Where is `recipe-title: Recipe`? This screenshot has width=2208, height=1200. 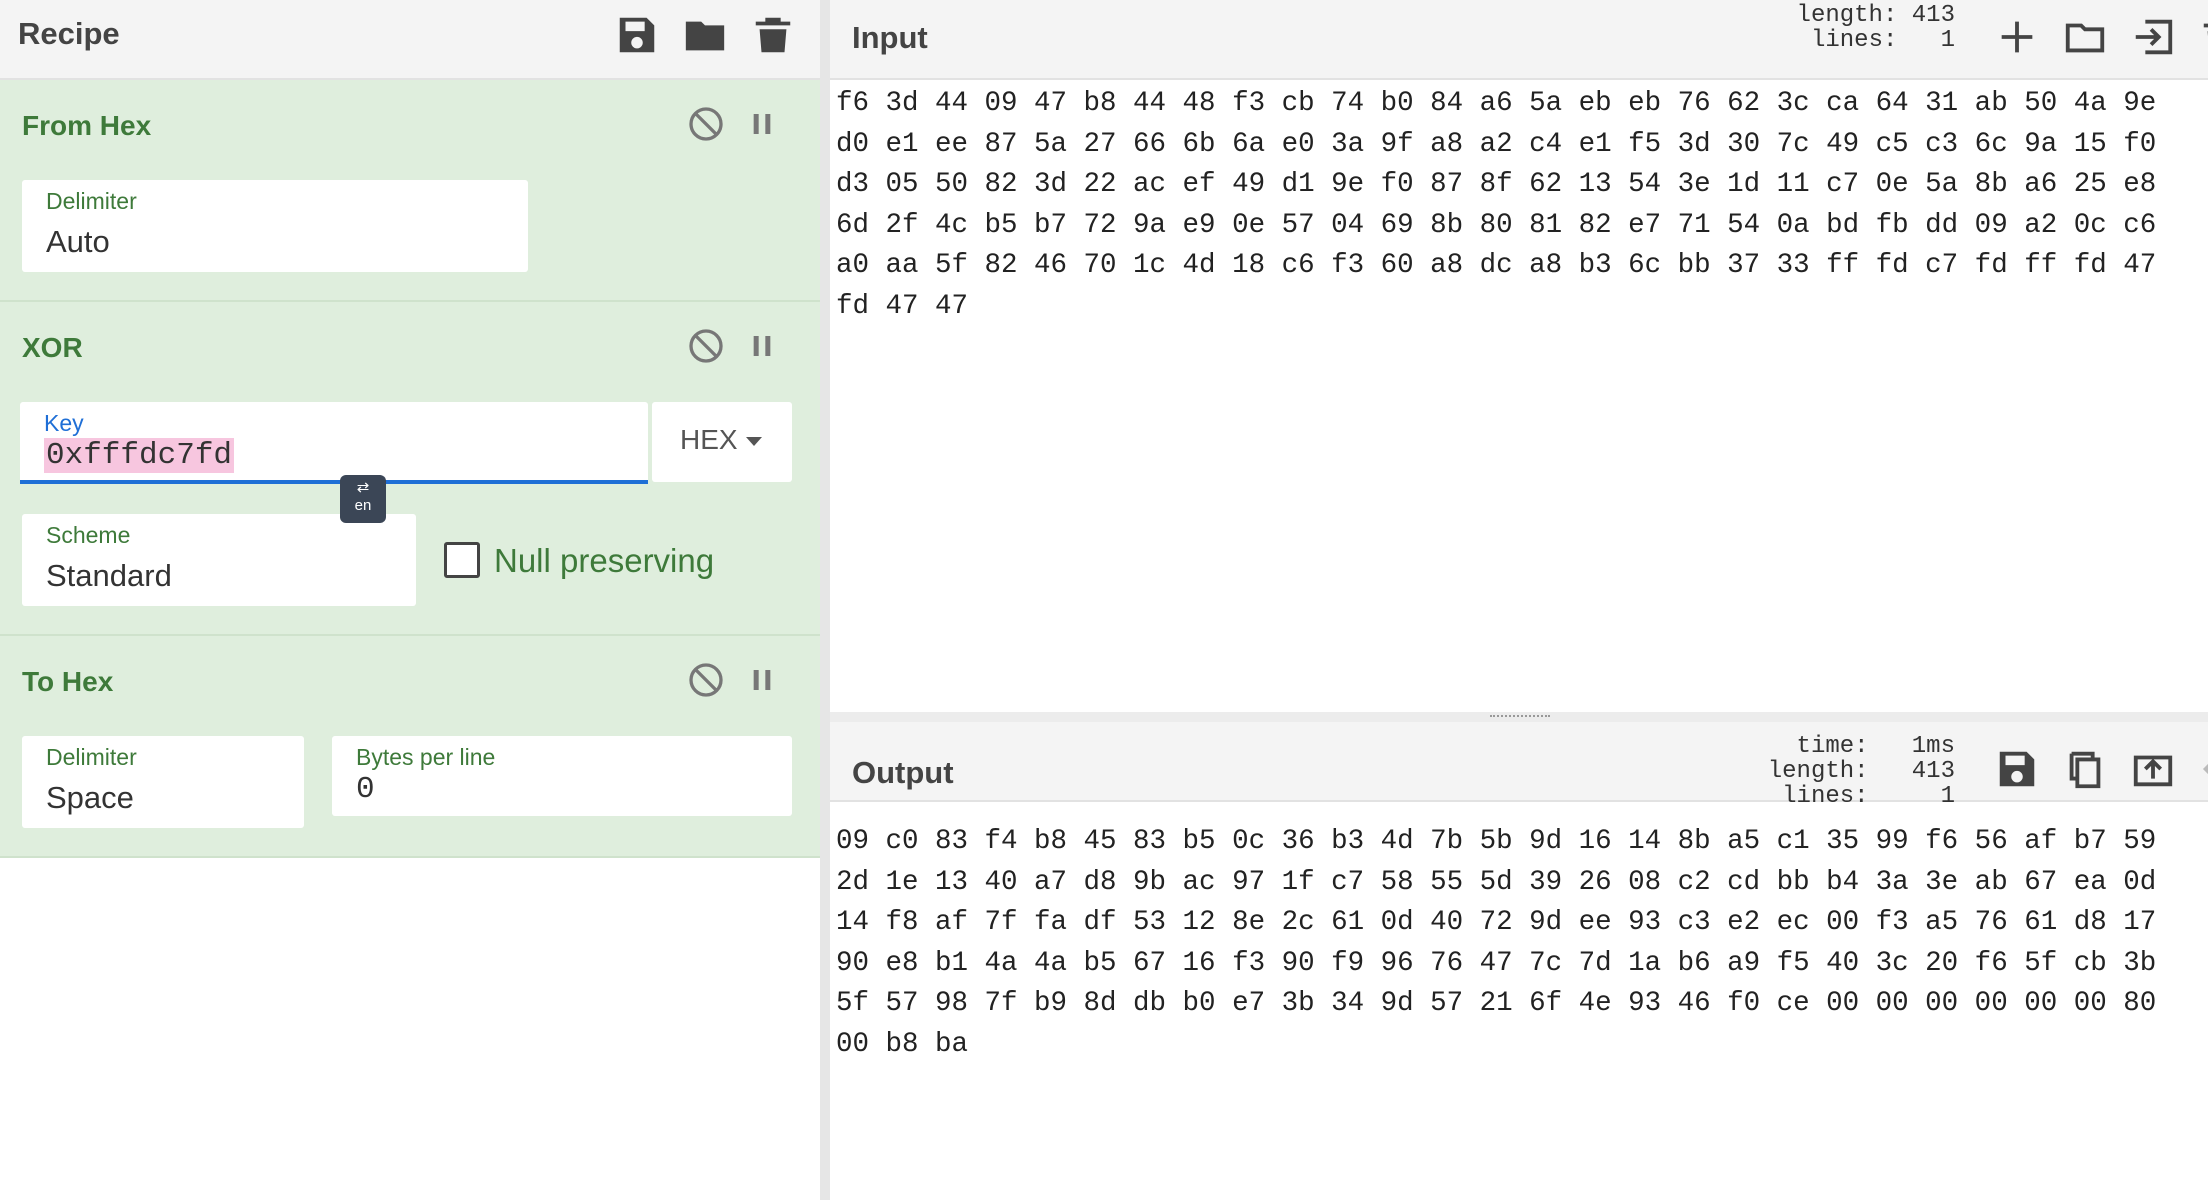
recipe-title: Recipe is located at coordinates (69, 33).